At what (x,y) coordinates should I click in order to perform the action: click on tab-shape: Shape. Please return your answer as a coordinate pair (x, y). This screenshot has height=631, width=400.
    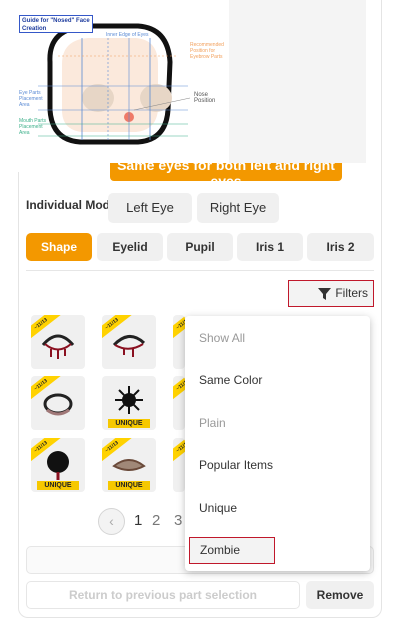
    Looking at the image, I should click on (59, 247).